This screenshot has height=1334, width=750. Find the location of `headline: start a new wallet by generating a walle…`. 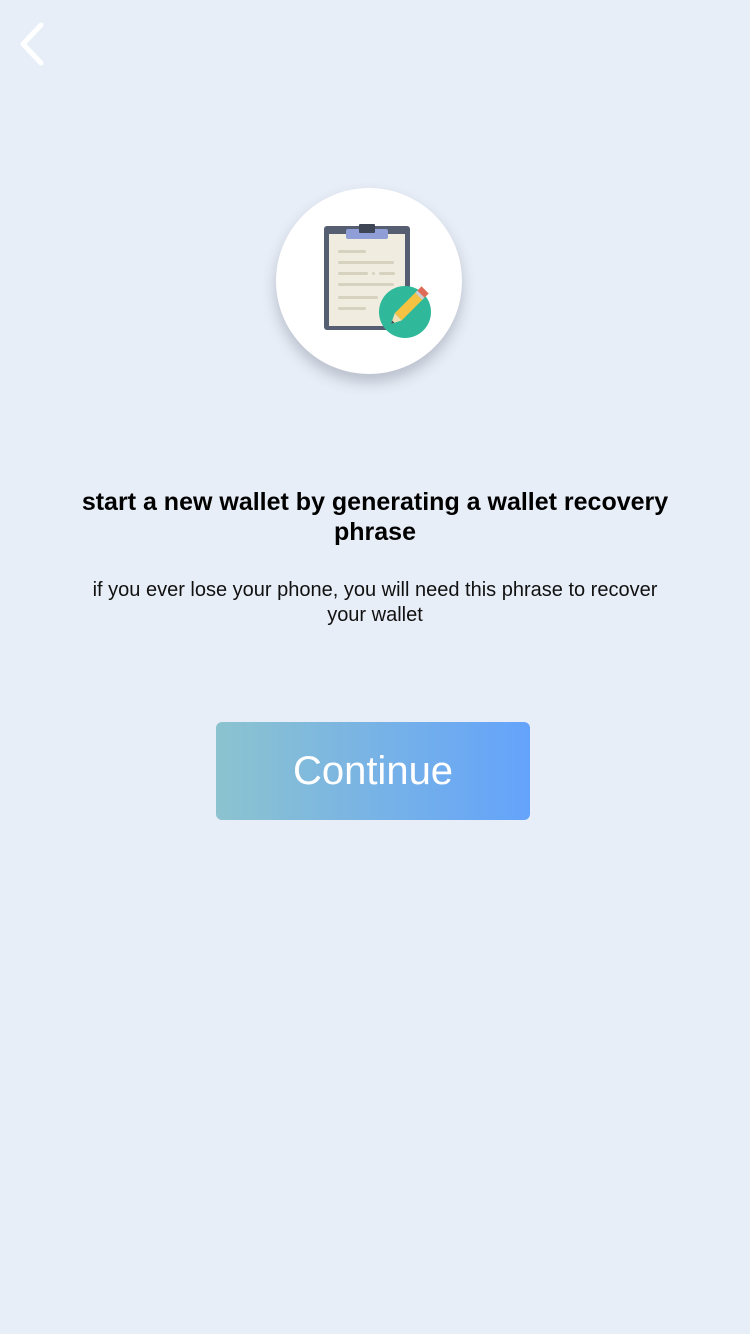

headline: start a new wallet by generating a walle… is located at coordinates (375, 517).